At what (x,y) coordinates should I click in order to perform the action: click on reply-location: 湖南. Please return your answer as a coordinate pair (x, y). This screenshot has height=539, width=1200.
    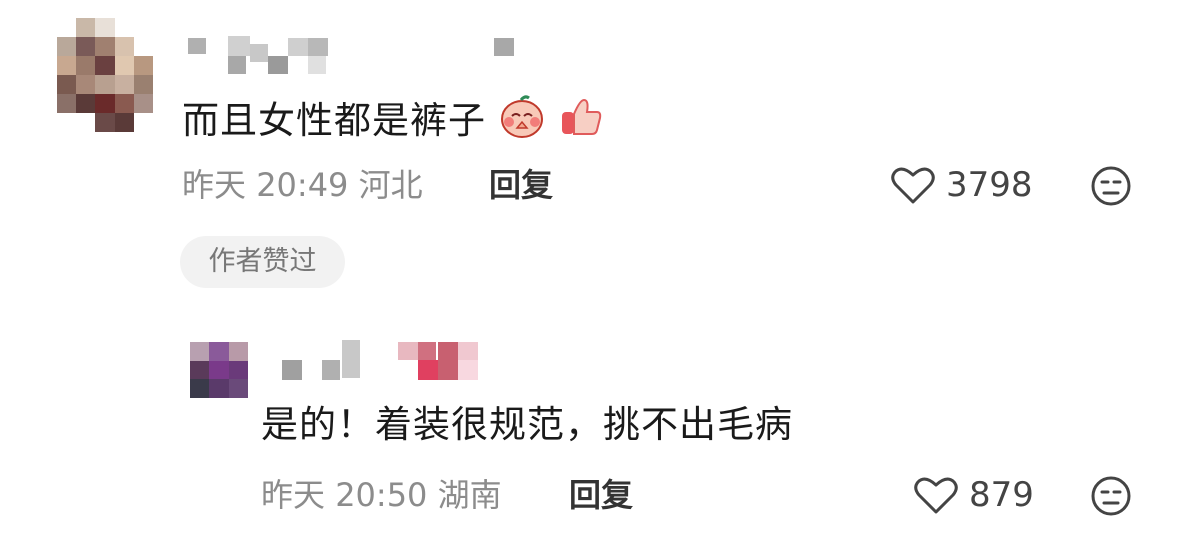
    Looking at the image, I should click on (469, 495).